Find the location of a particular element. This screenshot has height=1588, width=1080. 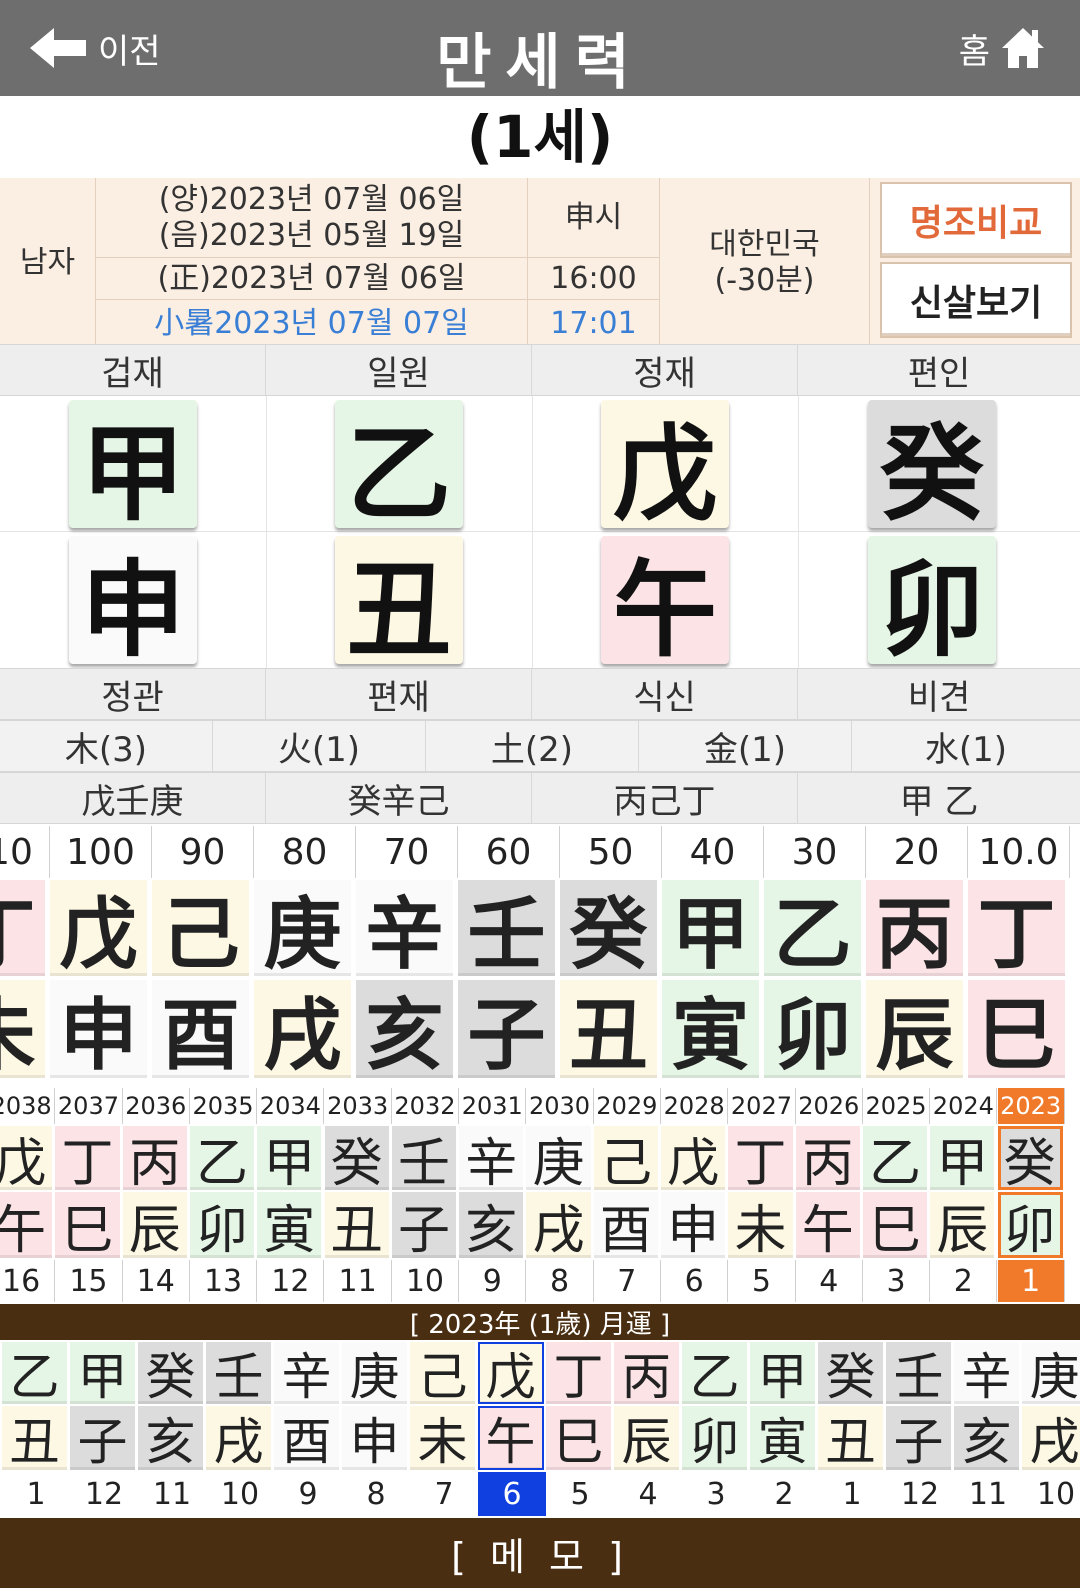

shinsal-view-button: 신살보기 is located at coordinates (976, 300).